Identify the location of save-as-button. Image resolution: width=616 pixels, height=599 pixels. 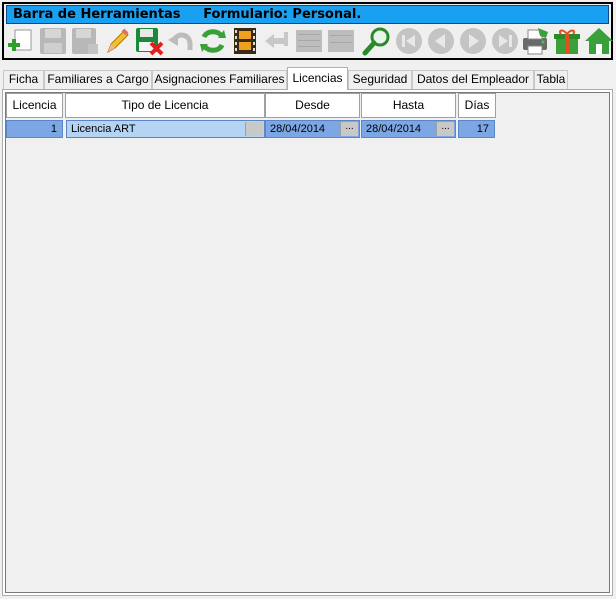
(85, 41).